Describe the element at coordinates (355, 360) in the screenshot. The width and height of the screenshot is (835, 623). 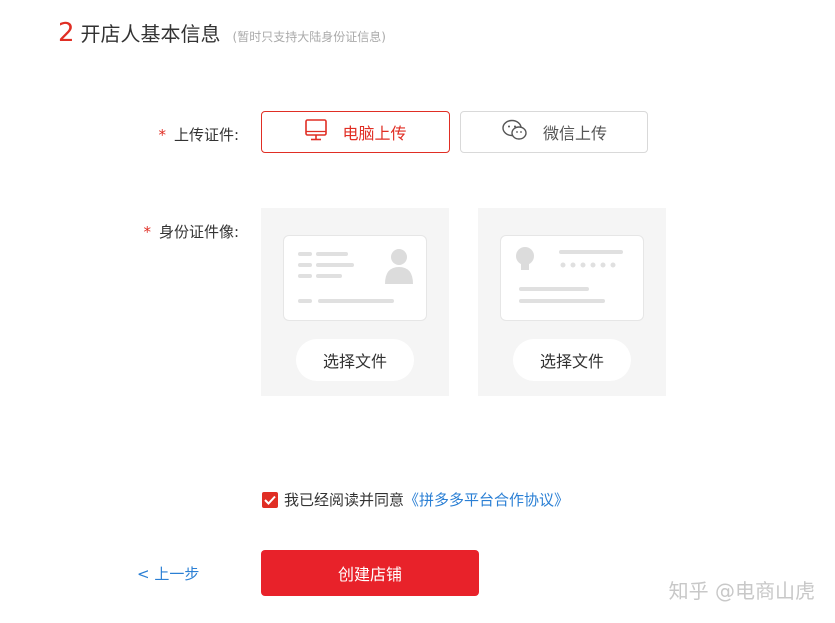
I see `choose-file-front-button: 选择文件` at that location.